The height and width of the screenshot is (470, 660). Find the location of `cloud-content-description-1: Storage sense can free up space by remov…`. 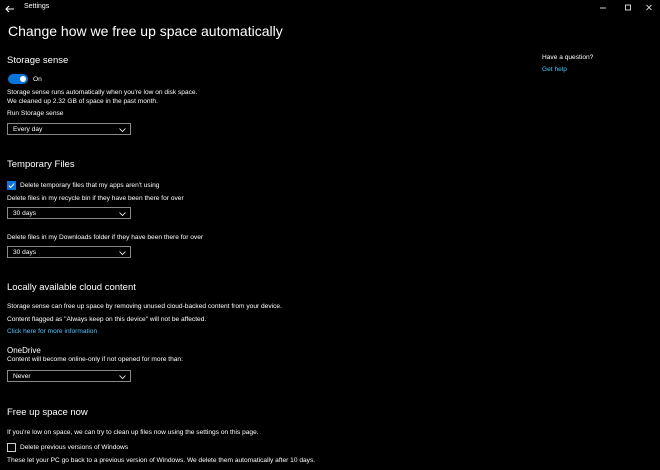

cloud-content-description-1: Storage sense can free up space by remov… is located at coordinates (144, 306).